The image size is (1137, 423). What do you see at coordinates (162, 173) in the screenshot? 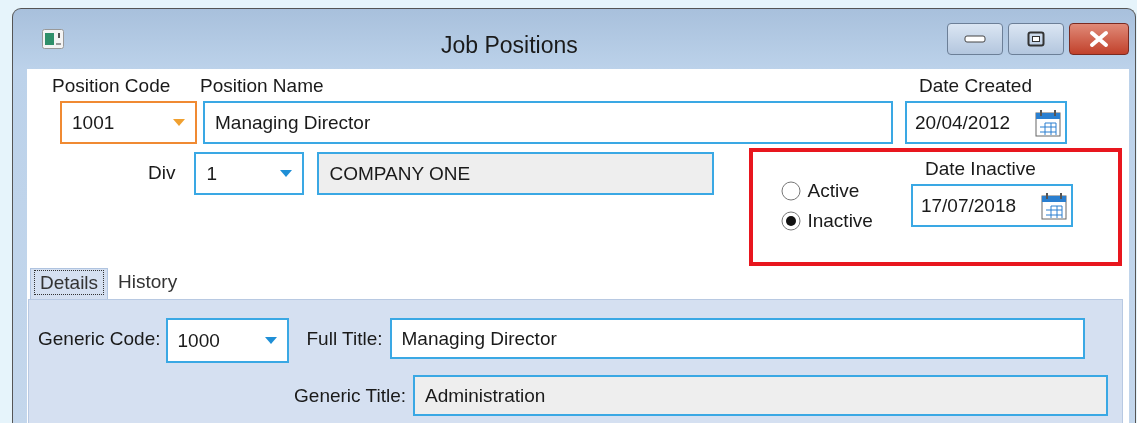
I see `field-label: Div` at bounding box center [162, 173].